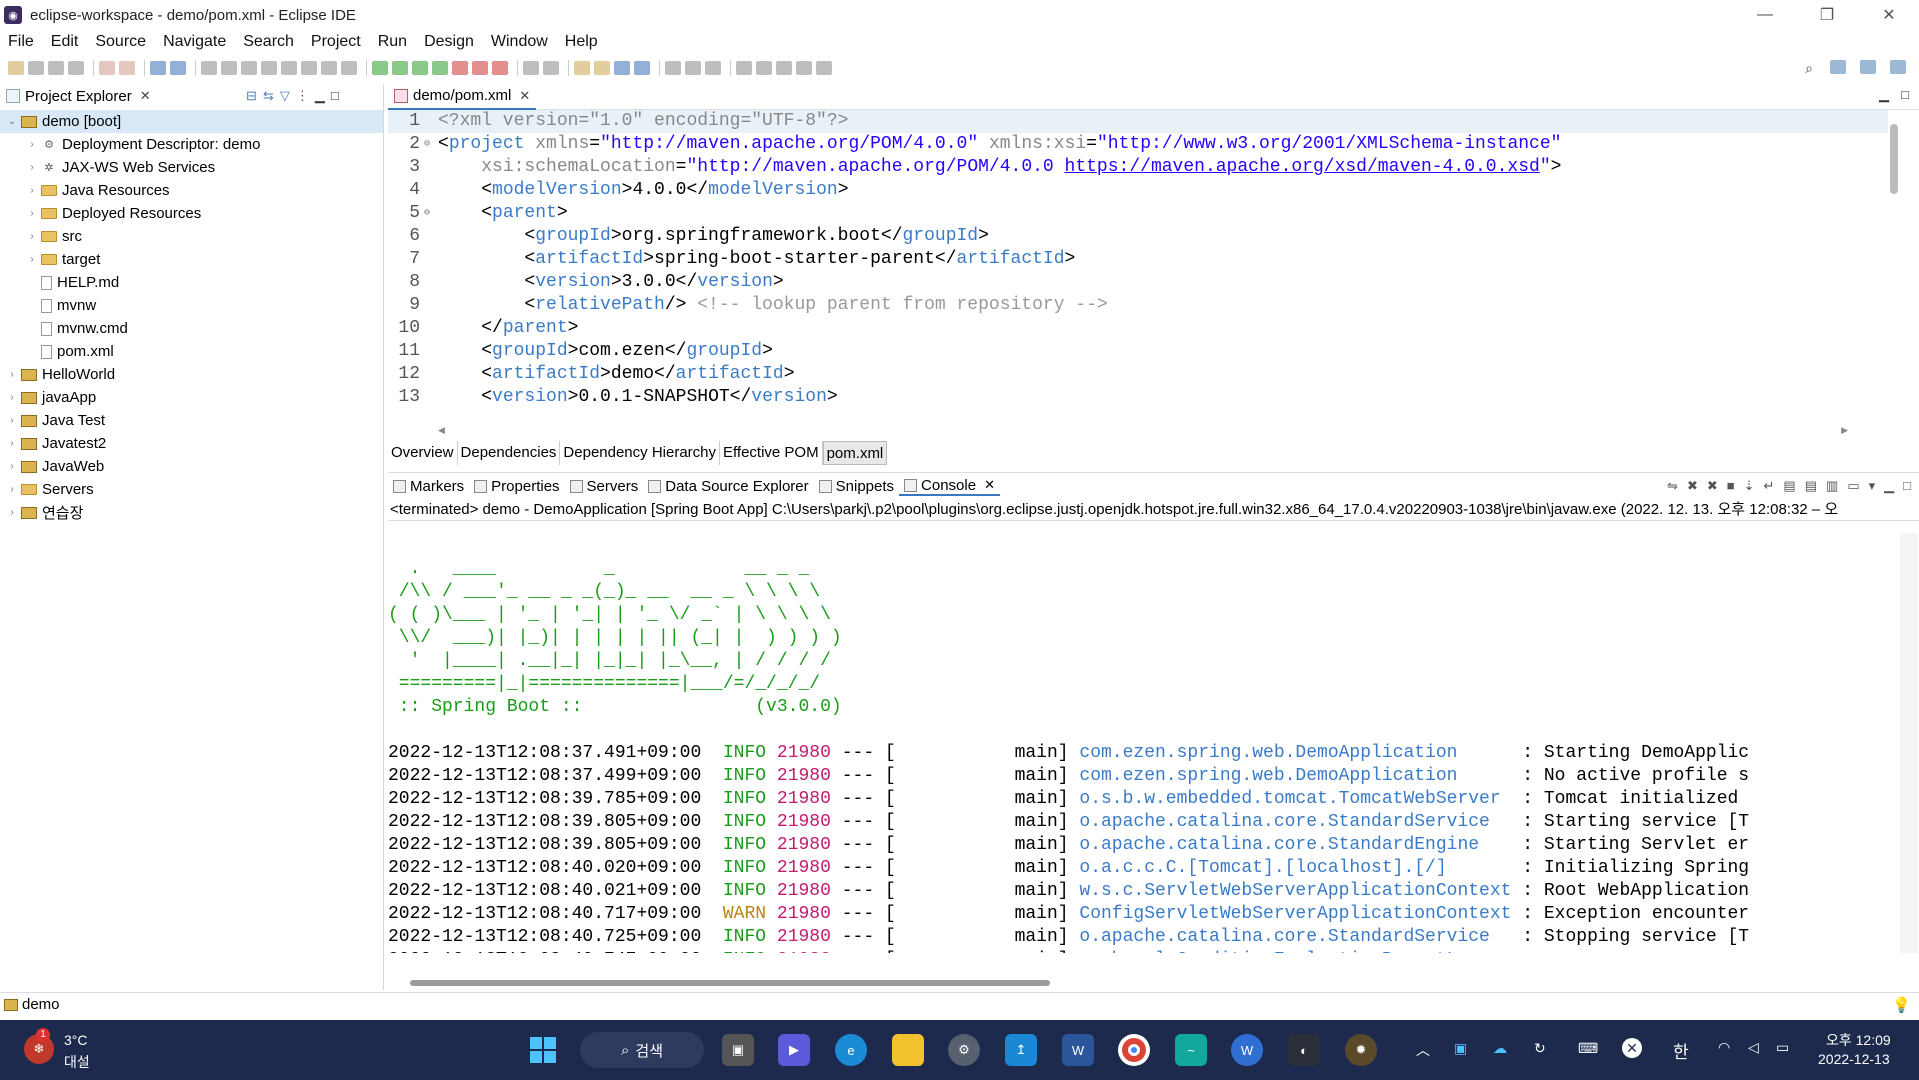 This screenshot has height=1080, width=1919. I want to click on weather-desc: 대설, so click(77, 1062).